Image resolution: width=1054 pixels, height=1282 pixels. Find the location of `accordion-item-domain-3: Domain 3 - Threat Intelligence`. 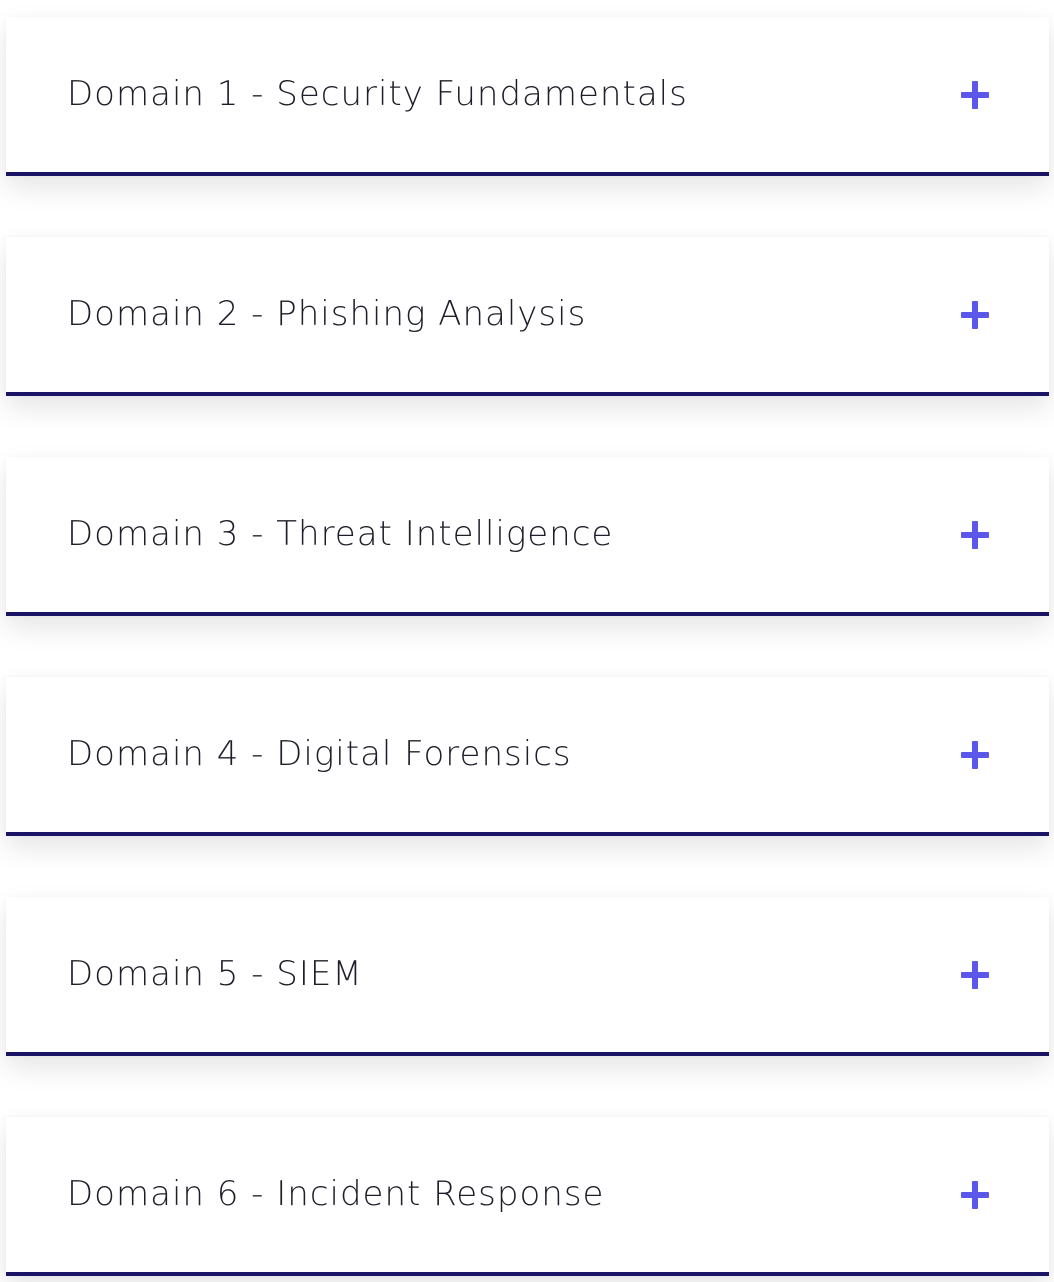

accordion-item-domain-3: Domain 3 - Threat Intelligence is located at coordinates (527, 536).